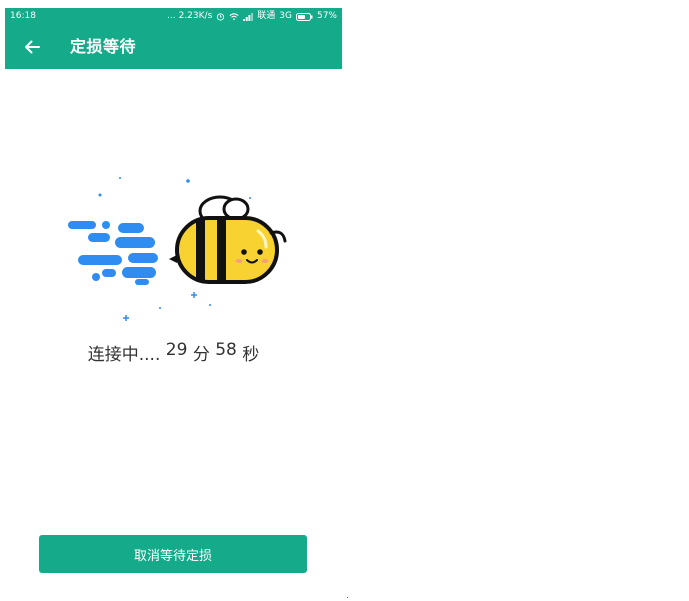 The image size is (689, 601). I want to click on bee-illustration, so click(175, 248).